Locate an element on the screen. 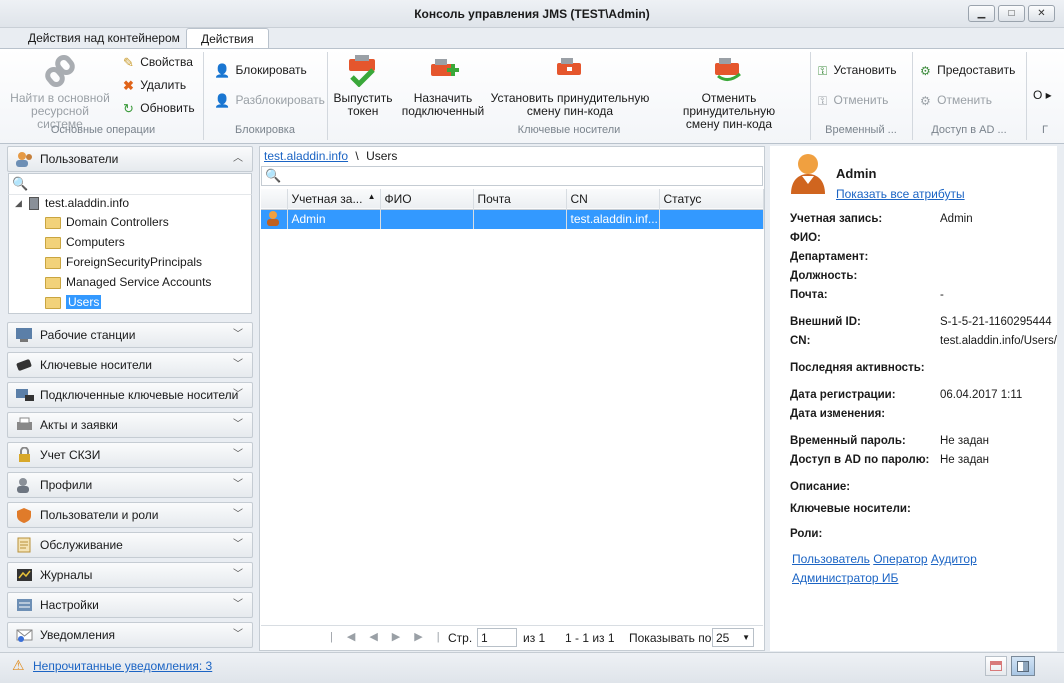 The height and width of the screenshot is (683, 1064). window-title: Консоль управления JMS (TEST\Admin) is located at coordinates (532, 14).